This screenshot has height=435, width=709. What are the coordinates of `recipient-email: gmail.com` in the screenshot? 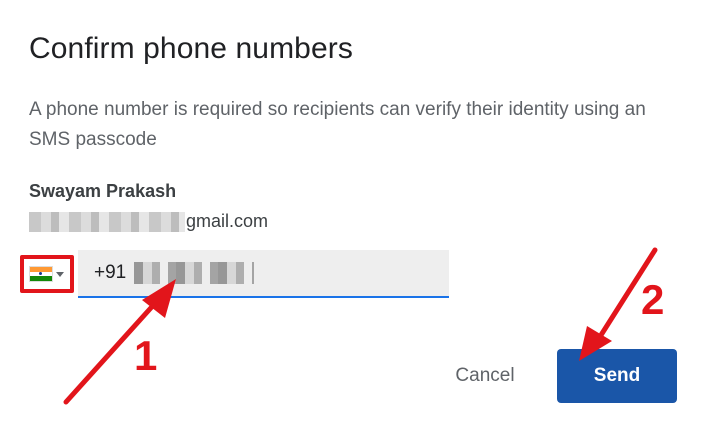 It's located at (148, 221).